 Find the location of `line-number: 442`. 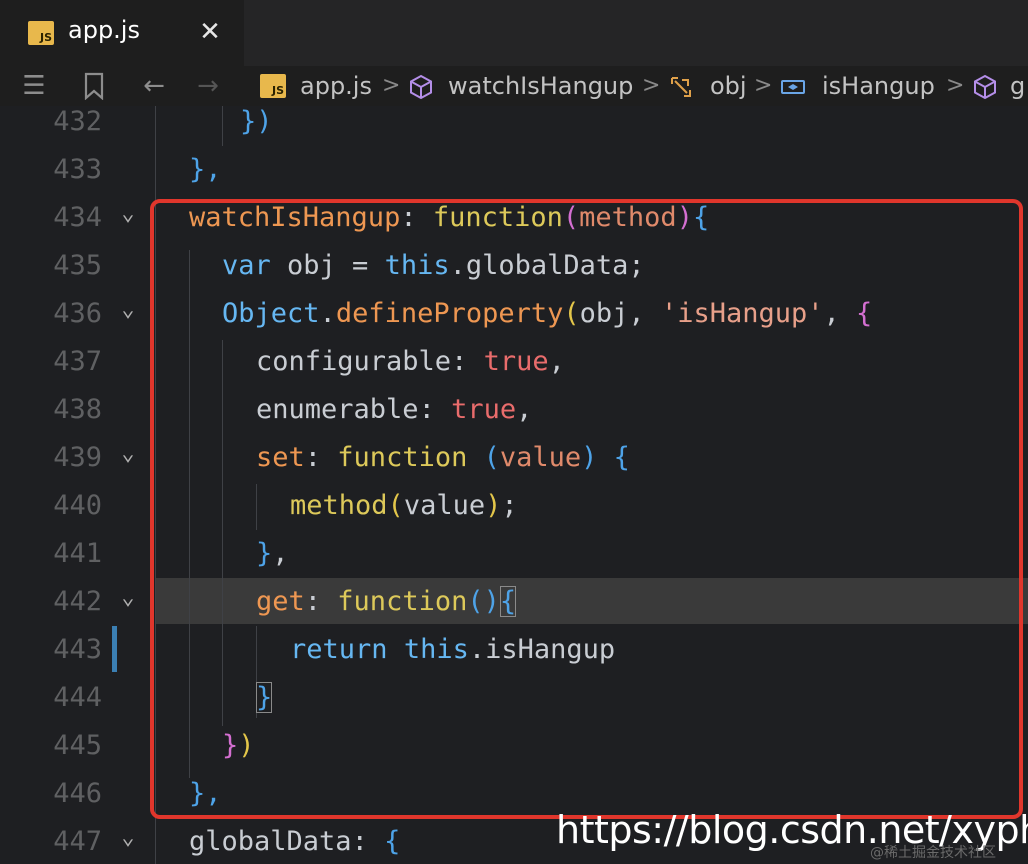

line-number: 442 is located at coordinates (77, 601).